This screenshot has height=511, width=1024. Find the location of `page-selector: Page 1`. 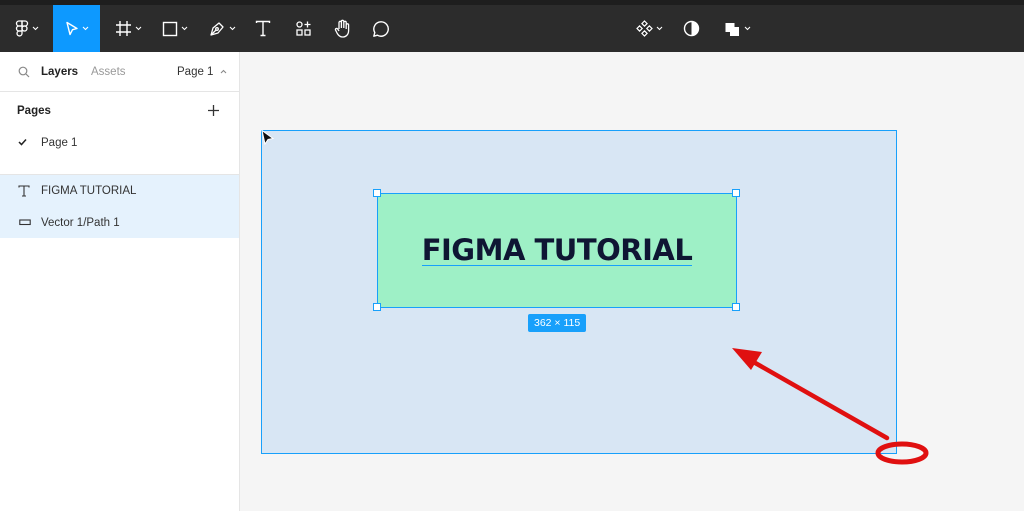

page-selector: Page 1 is located at coordinates (202, 72).